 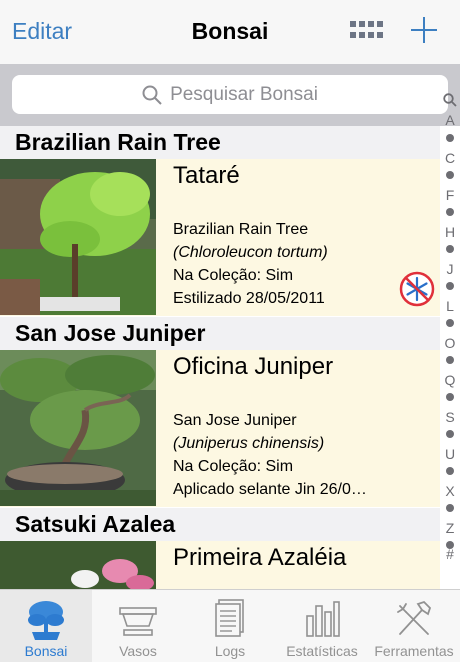 I want to click on tab-bonsai: Bonsai, so click(x=46, y=626).